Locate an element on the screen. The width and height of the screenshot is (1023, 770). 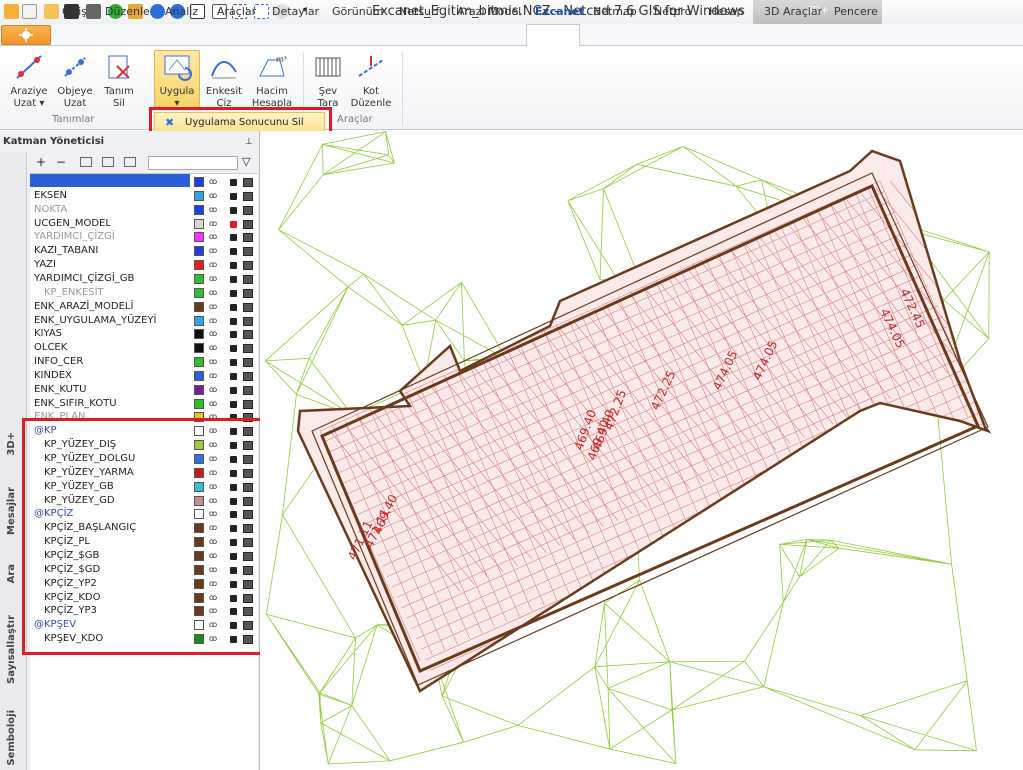
app-menu-icon is located at coordinates (11, 11).